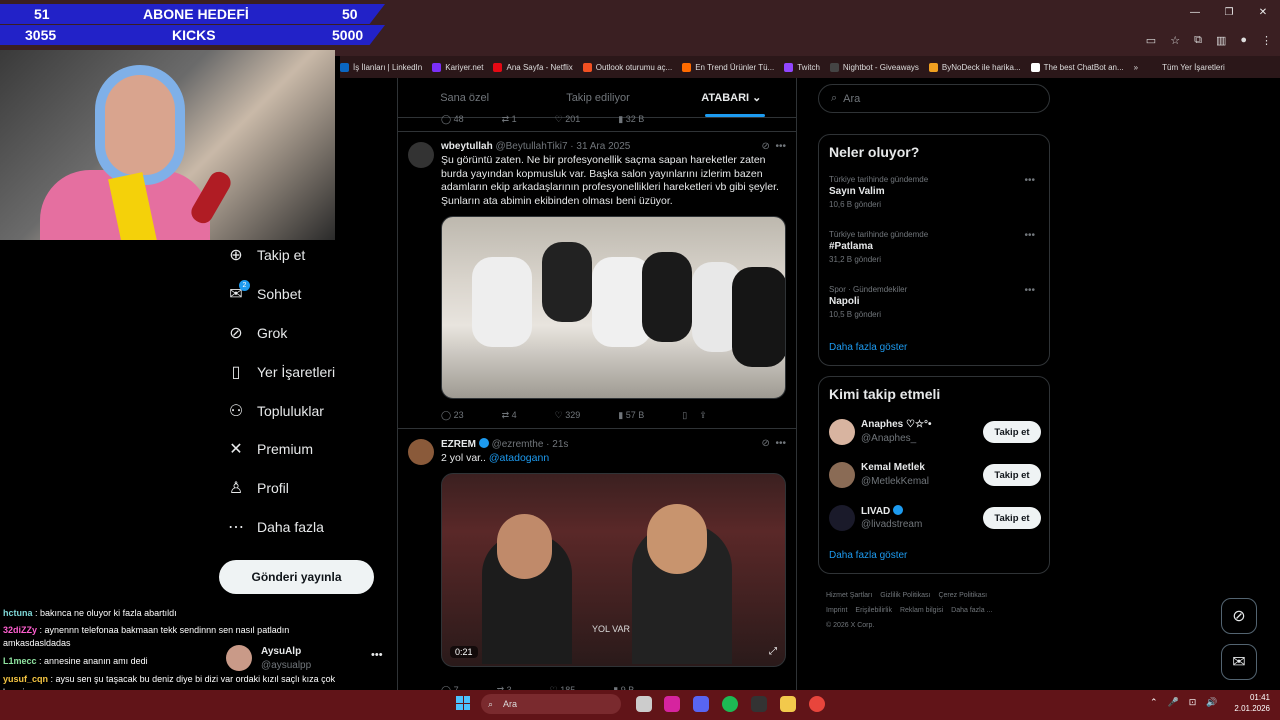  Describe the element at coordinates (1239, 662) in the screenshot. I see `messages-fab: ✉` at that location.